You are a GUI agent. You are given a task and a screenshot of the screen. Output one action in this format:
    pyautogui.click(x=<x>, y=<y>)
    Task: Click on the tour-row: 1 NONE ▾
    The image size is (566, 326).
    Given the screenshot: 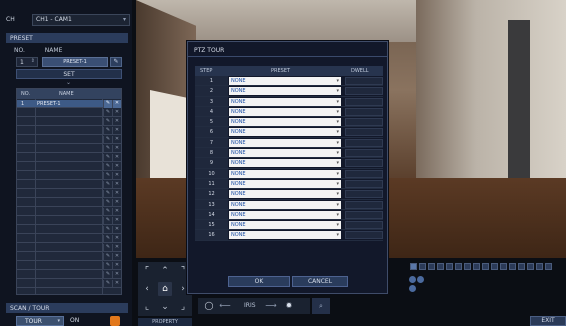 What is the action you would take?
    pyautogui.click(x=289, y=81)
    